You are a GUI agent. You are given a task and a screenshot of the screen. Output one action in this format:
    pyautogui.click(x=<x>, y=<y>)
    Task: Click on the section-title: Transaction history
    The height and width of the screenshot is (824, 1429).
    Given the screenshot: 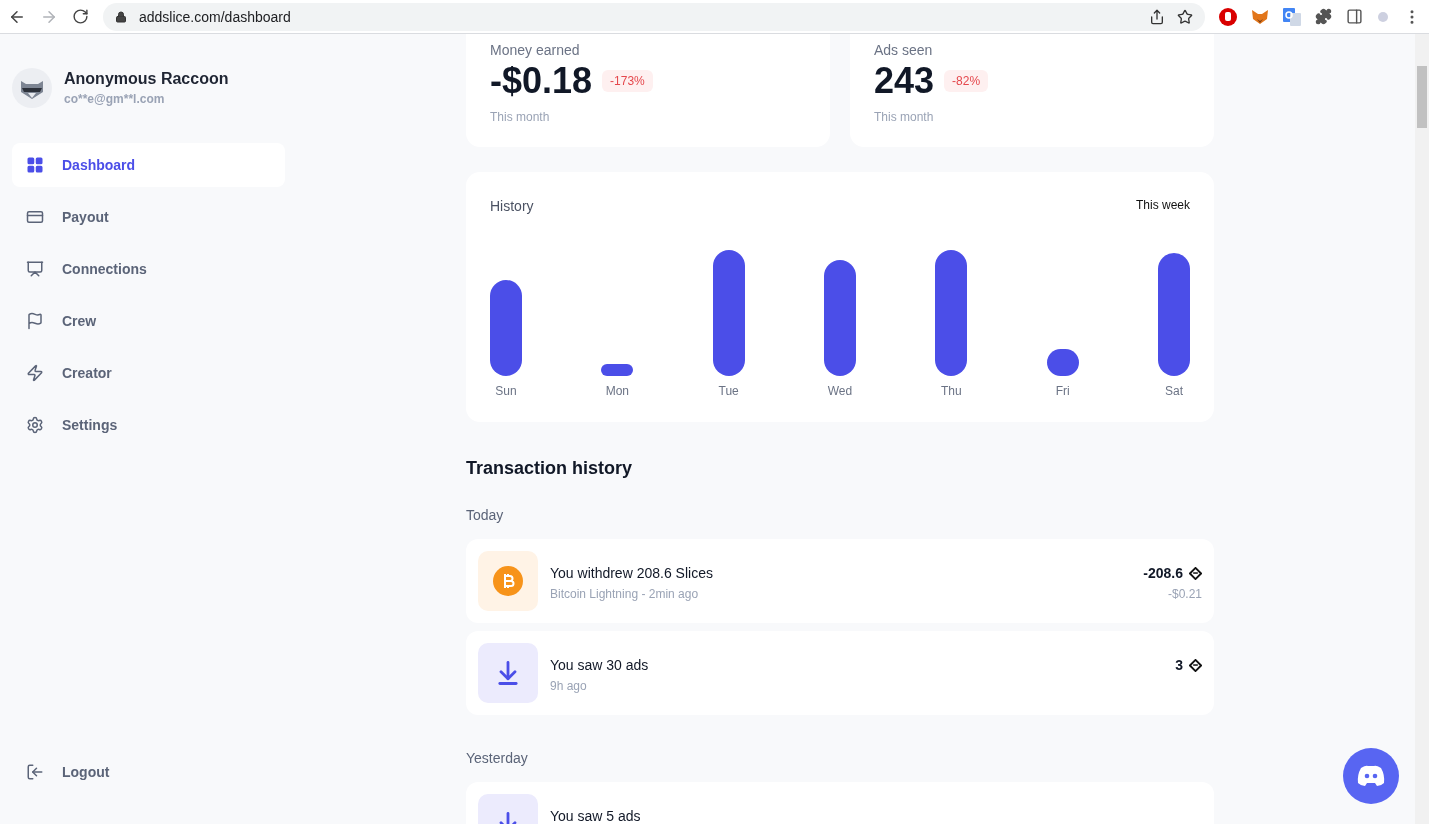 What is the action you would take?
    pyautogui.click(x=550, y=468)
    